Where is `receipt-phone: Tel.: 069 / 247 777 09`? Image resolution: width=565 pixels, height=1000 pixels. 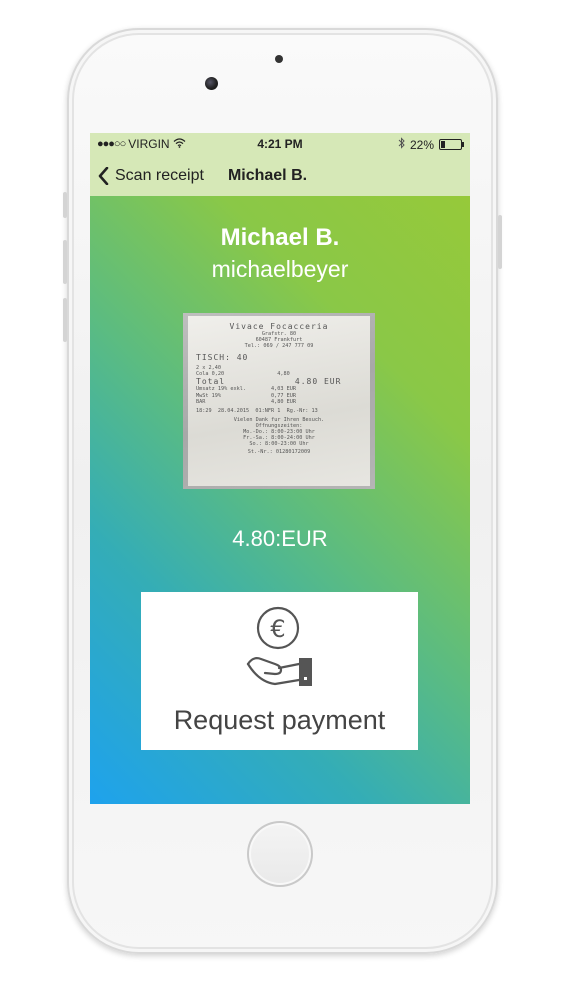 receipt-phone: Tel.: 069 / 247 777 09 is located at coordinates (279, 346).